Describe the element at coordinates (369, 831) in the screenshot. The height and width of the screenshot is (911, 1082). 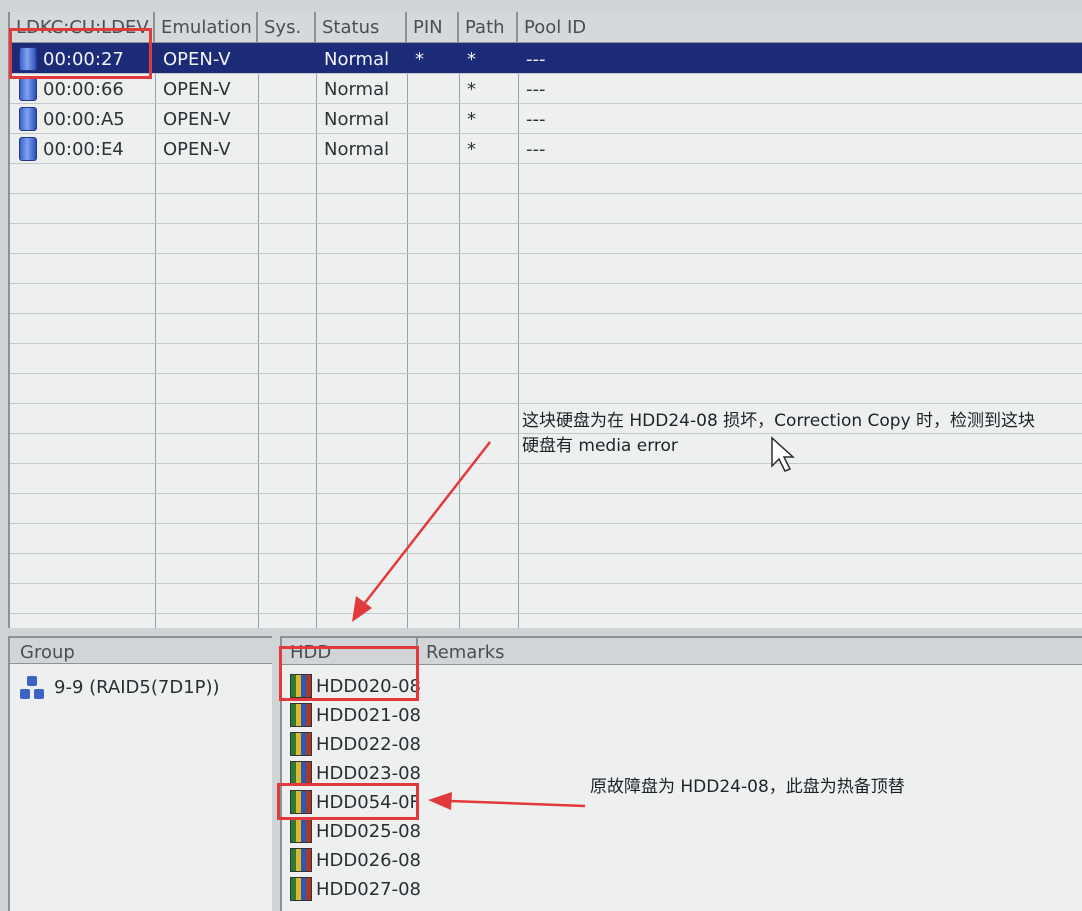
I see `hdd-label: HDD025-08` at that location.